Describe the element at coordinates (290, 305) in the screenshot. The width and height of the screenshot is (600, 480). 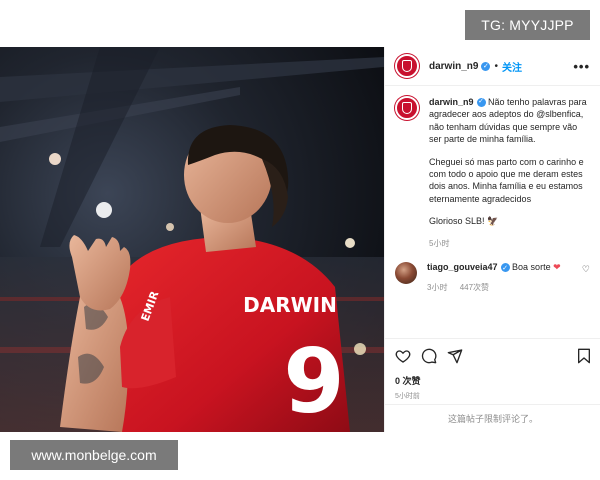
I see `jersey-name: DARWIN` at that location.